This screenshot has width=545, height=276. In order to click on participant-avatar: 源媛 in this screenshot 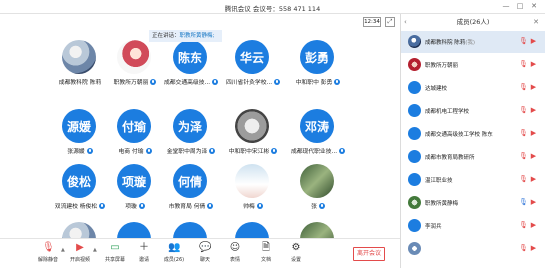, I will do `click(79, 126)`.